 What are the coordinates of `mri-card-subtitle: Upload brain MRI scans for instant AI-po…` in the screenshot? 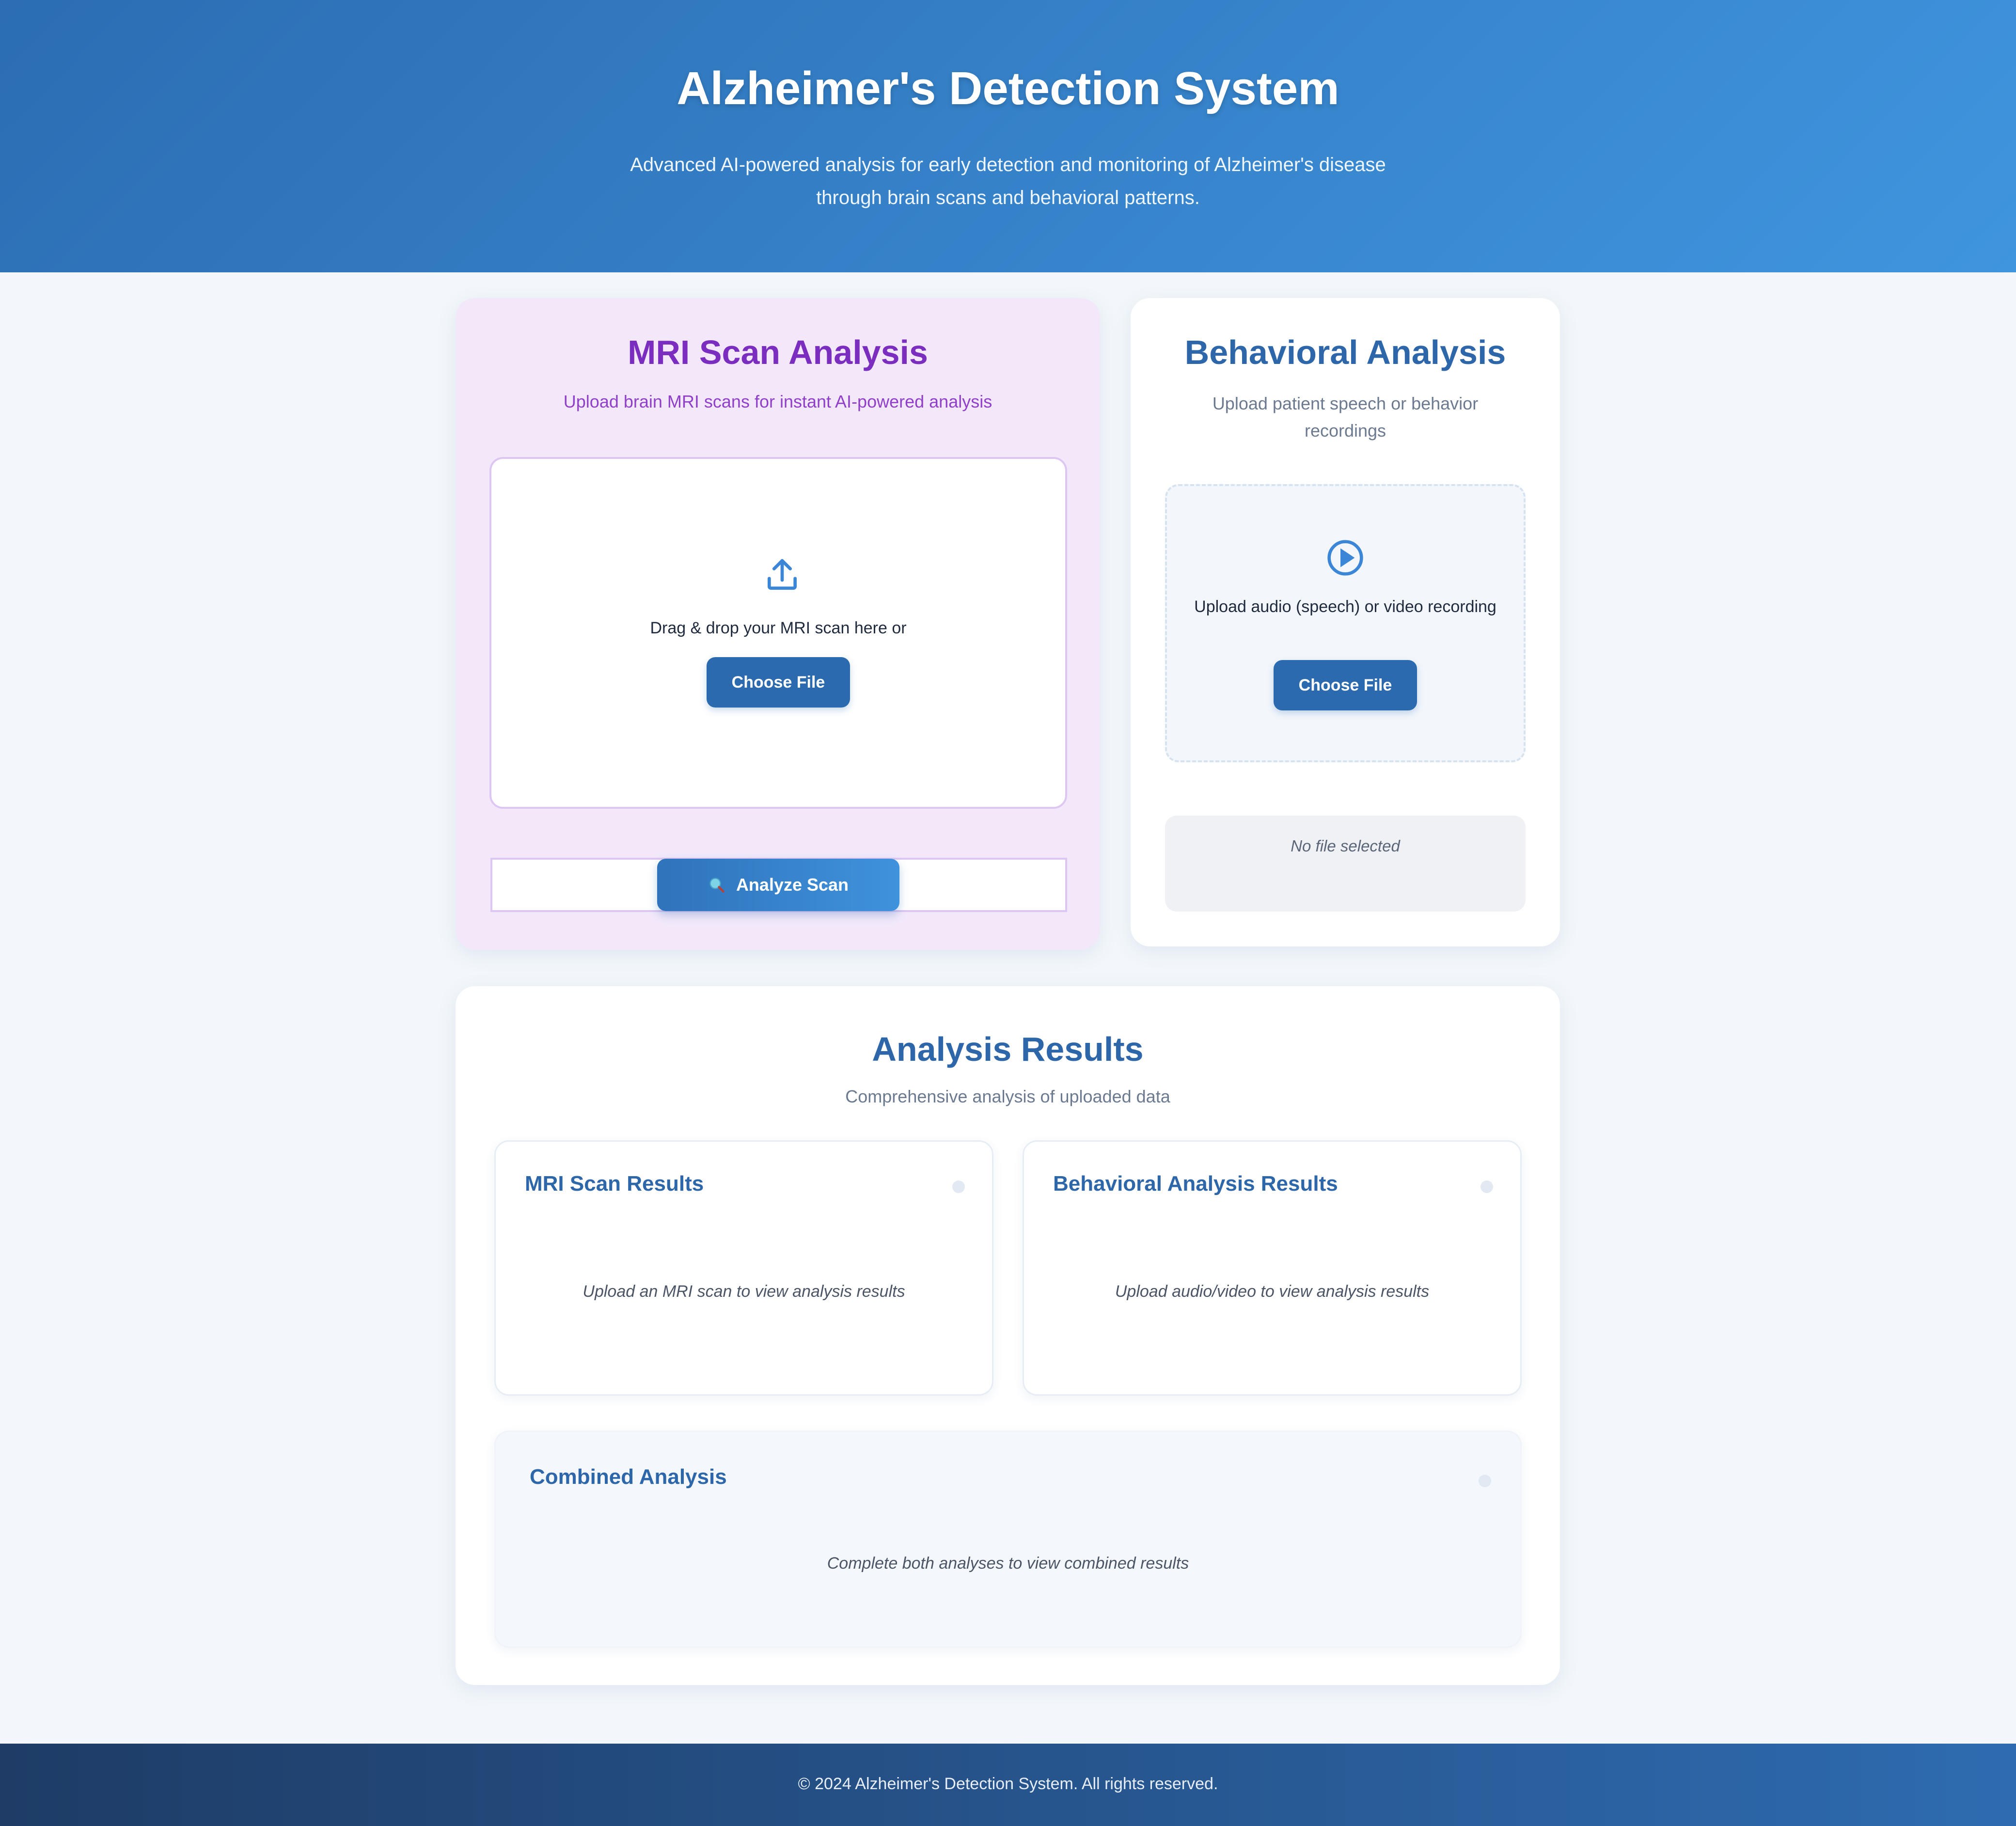 It's located at (778, 402).